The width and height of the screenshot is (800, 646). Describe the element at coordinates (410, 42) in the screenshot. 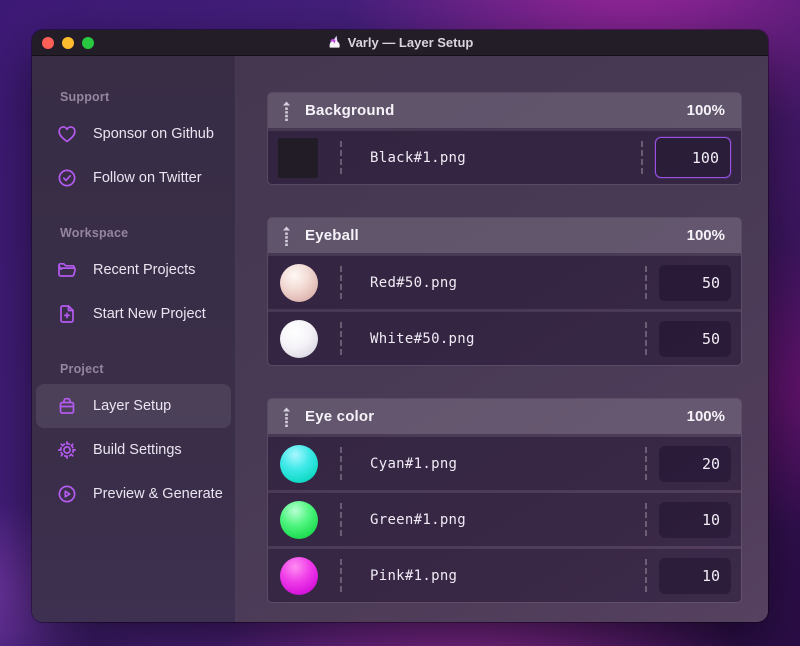

I see `window-title-text: Varly — Layer Setup` at that location.